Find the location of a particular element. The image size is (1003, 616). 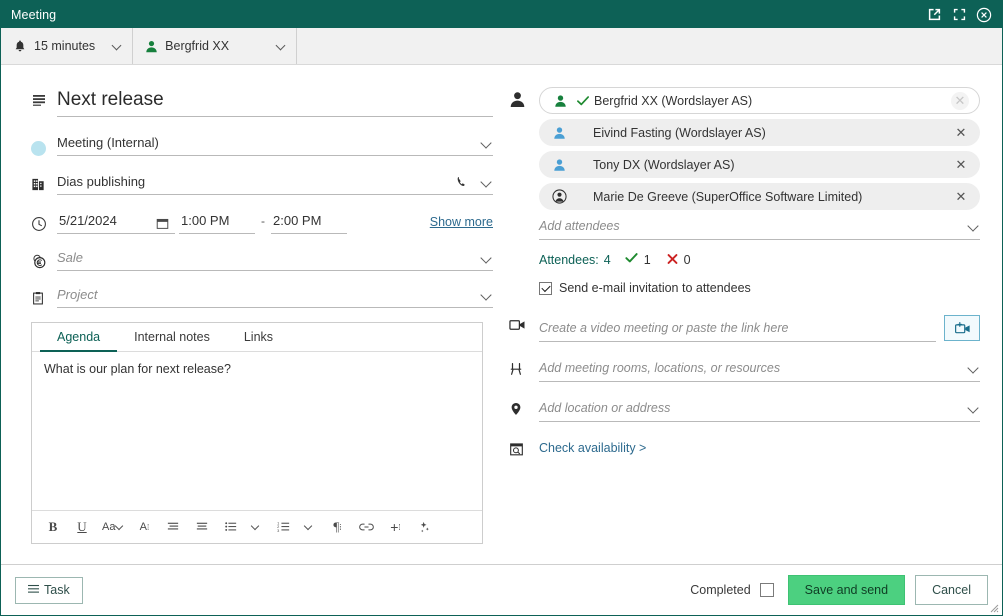

task-button: Task is located at coordinates (49, 590).